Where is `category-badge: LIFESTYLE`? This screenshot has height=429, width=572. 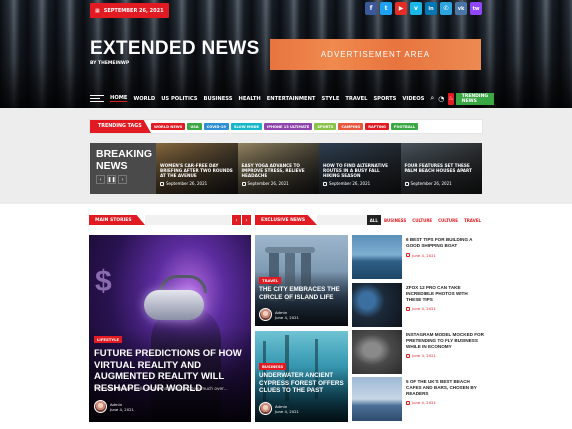 category-badge: LIFESTYLE is located at coordinates (108, 339).